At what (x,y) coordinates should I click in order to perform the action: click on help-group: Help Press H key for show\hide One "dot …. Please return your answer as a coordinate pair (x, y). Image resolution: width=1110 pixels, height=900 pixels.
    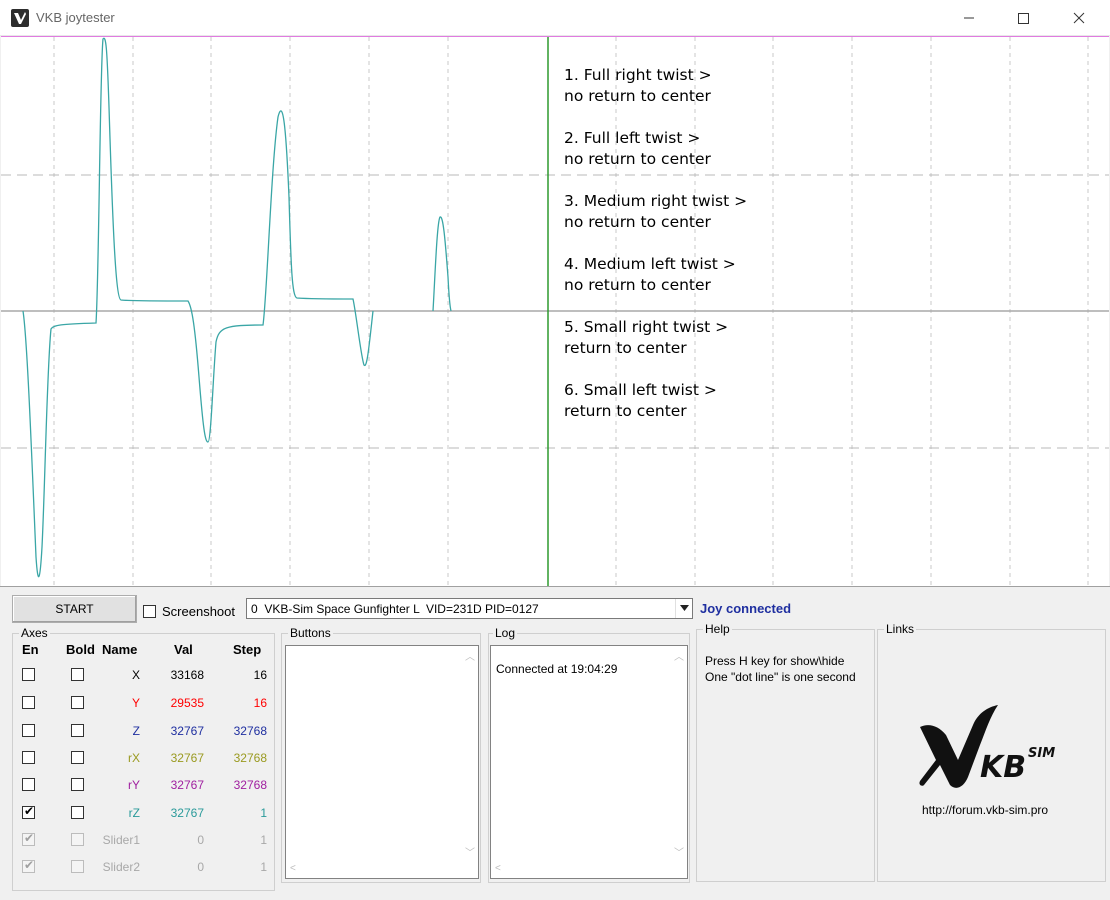
    Looking at the image, I should click on (785, 752).